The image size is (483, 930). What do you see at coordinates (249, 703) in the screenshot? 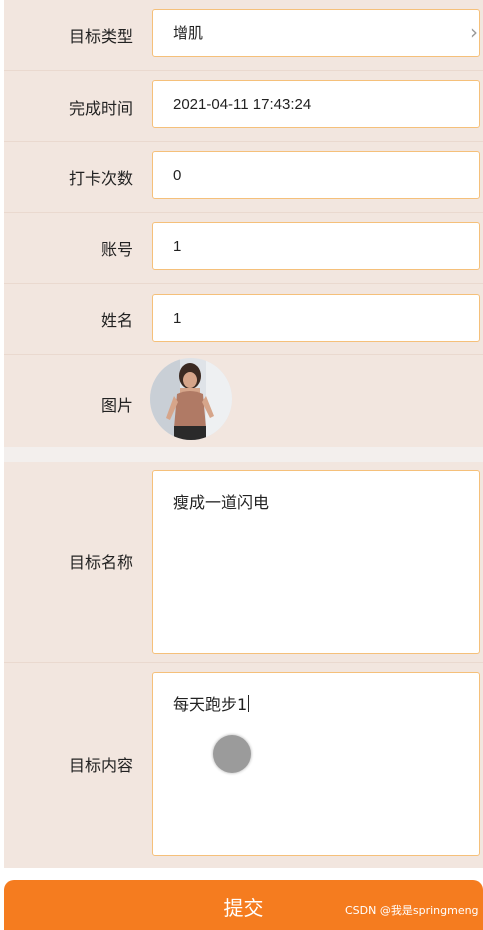
I see `text-caret` at bounding box center [249, 703].